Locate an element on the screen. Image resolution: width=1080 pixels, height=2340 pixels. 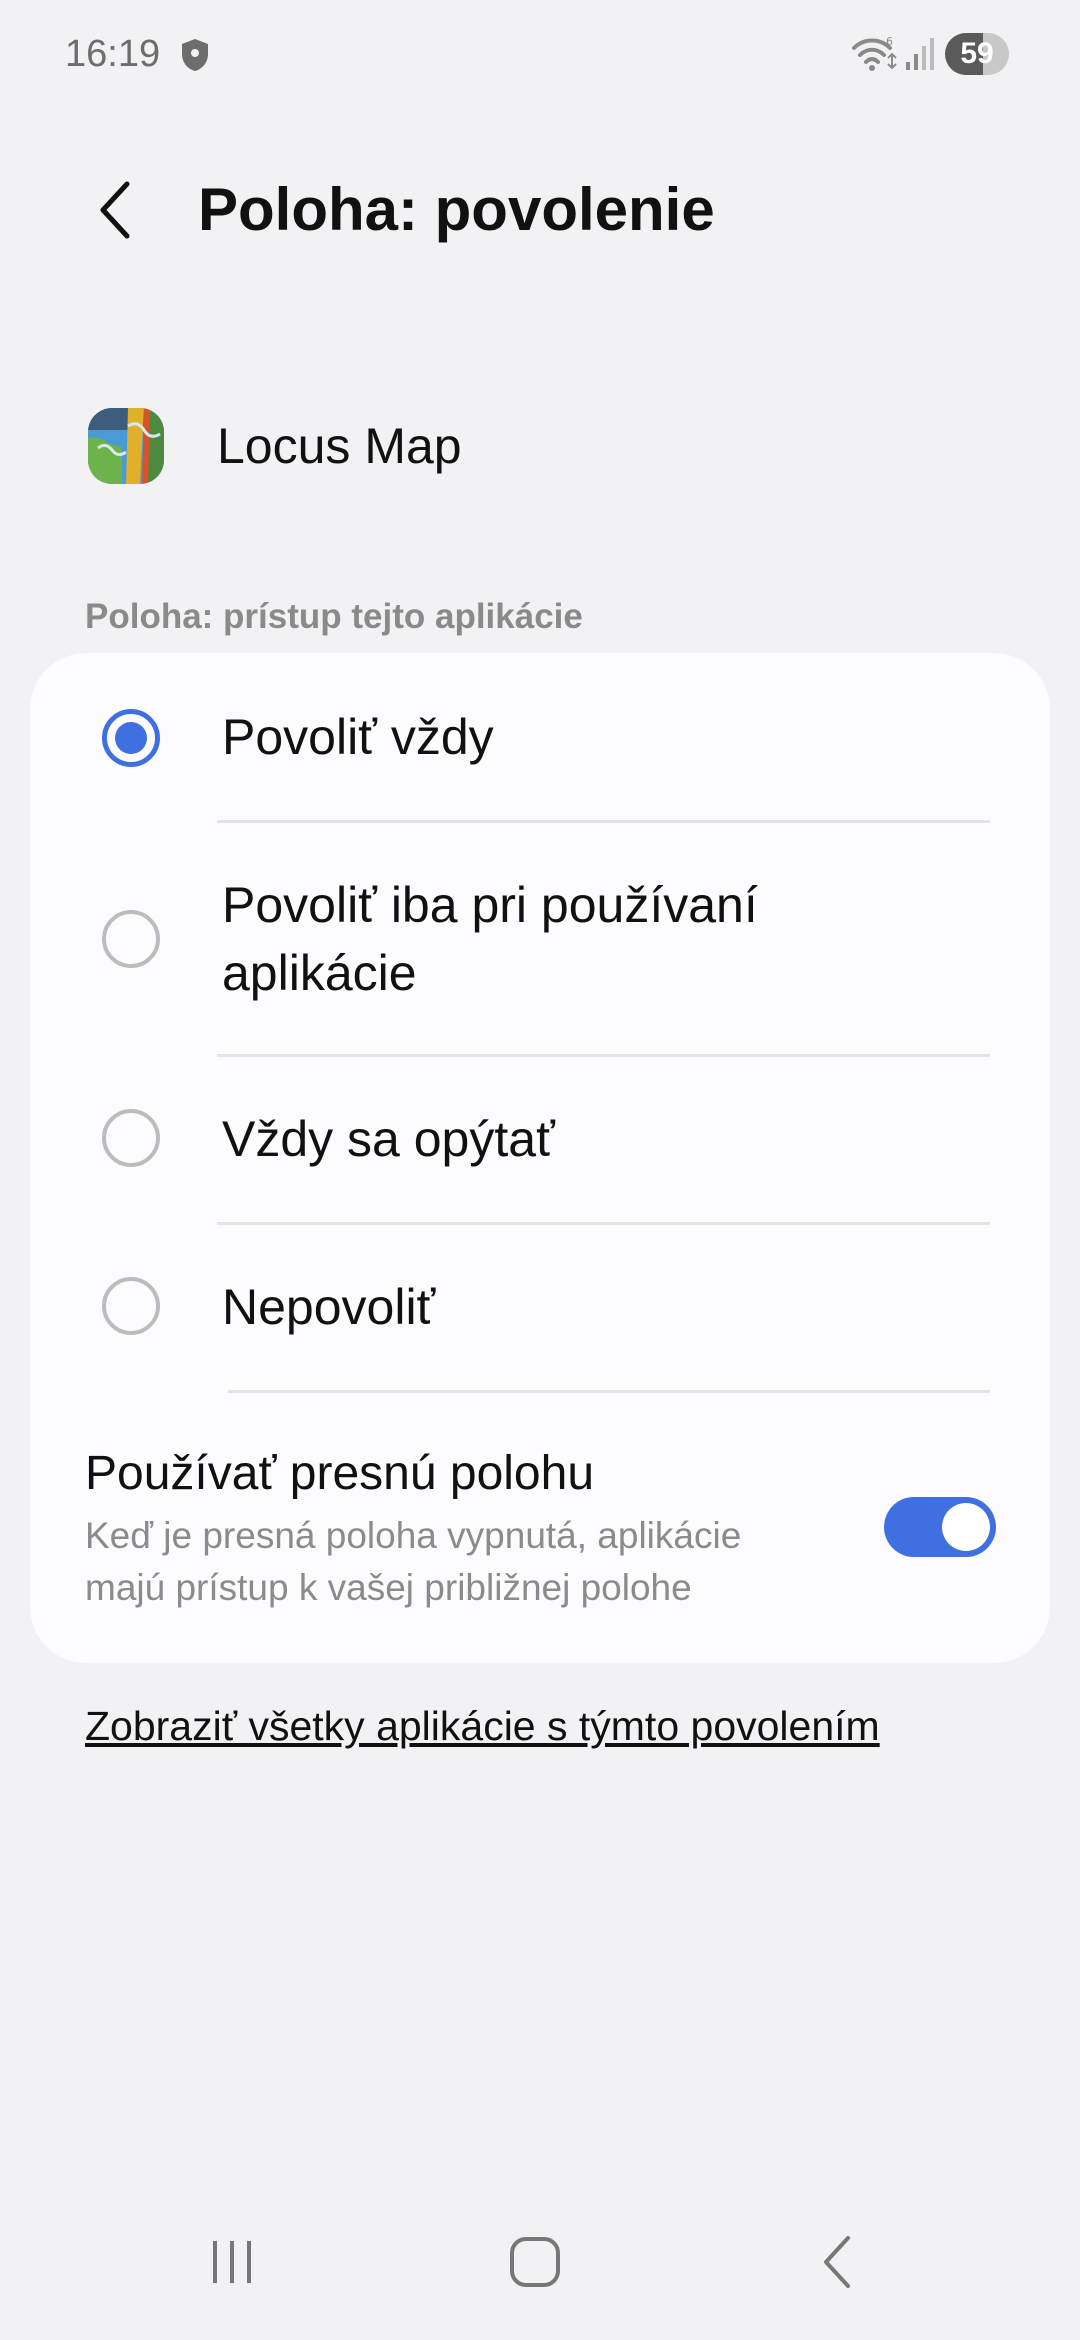
precise-location-title: Používať presnú polohu is located at coordinates (340, 1473).